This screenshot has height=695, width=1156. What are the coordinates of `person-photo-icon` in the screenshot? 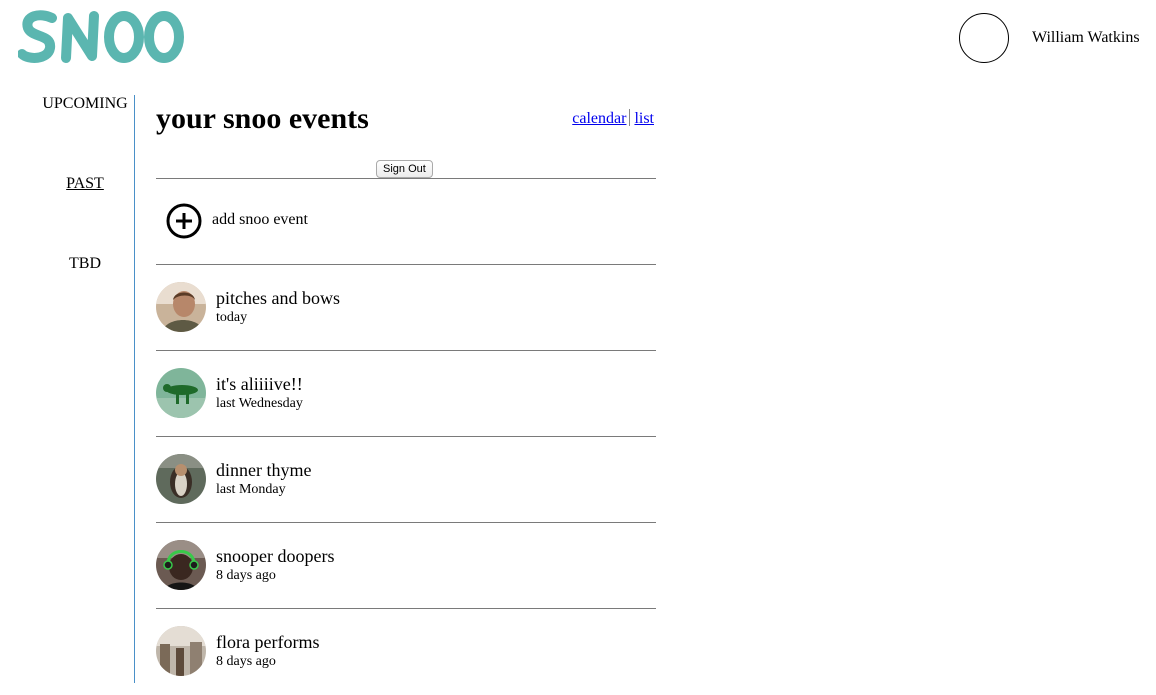 It's located at (181, 307).